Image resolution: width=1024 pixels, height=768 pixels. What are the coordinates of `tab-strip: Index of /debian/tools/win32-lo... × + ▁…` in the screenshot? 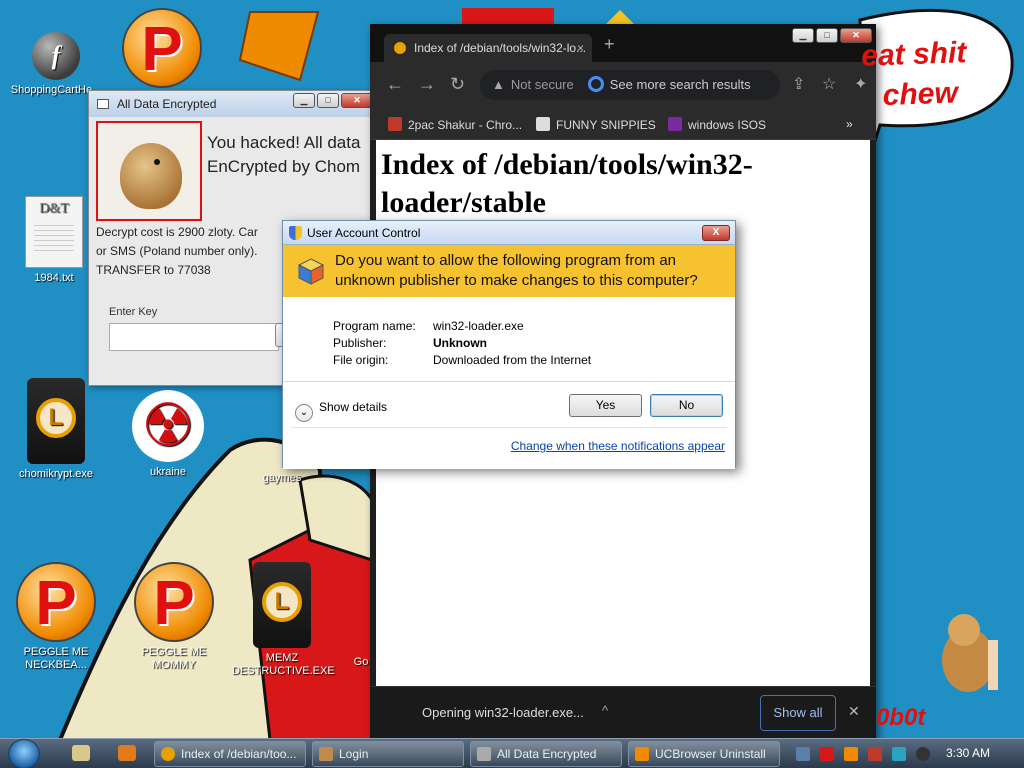 It's located at (623, 43).